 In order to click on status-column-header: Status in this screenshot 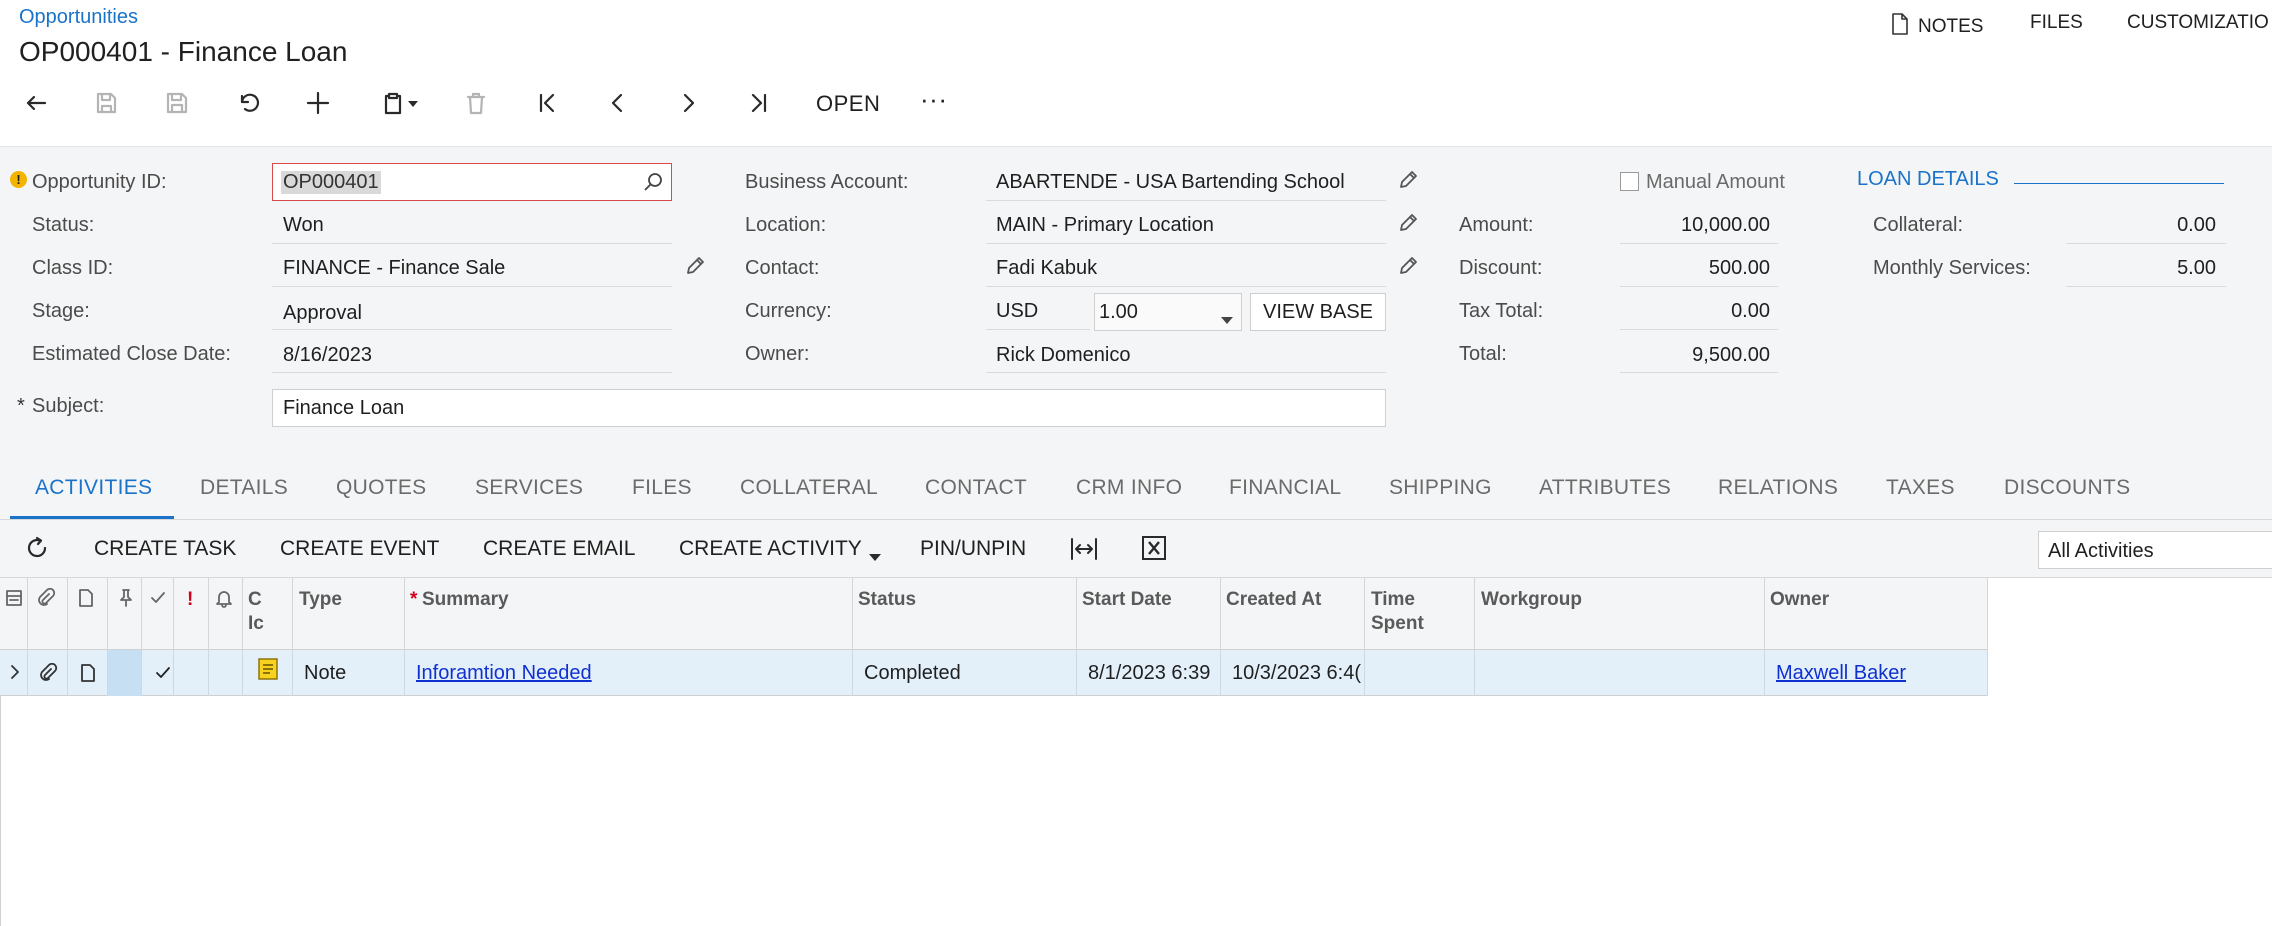, I will do `click(887, 600)`.